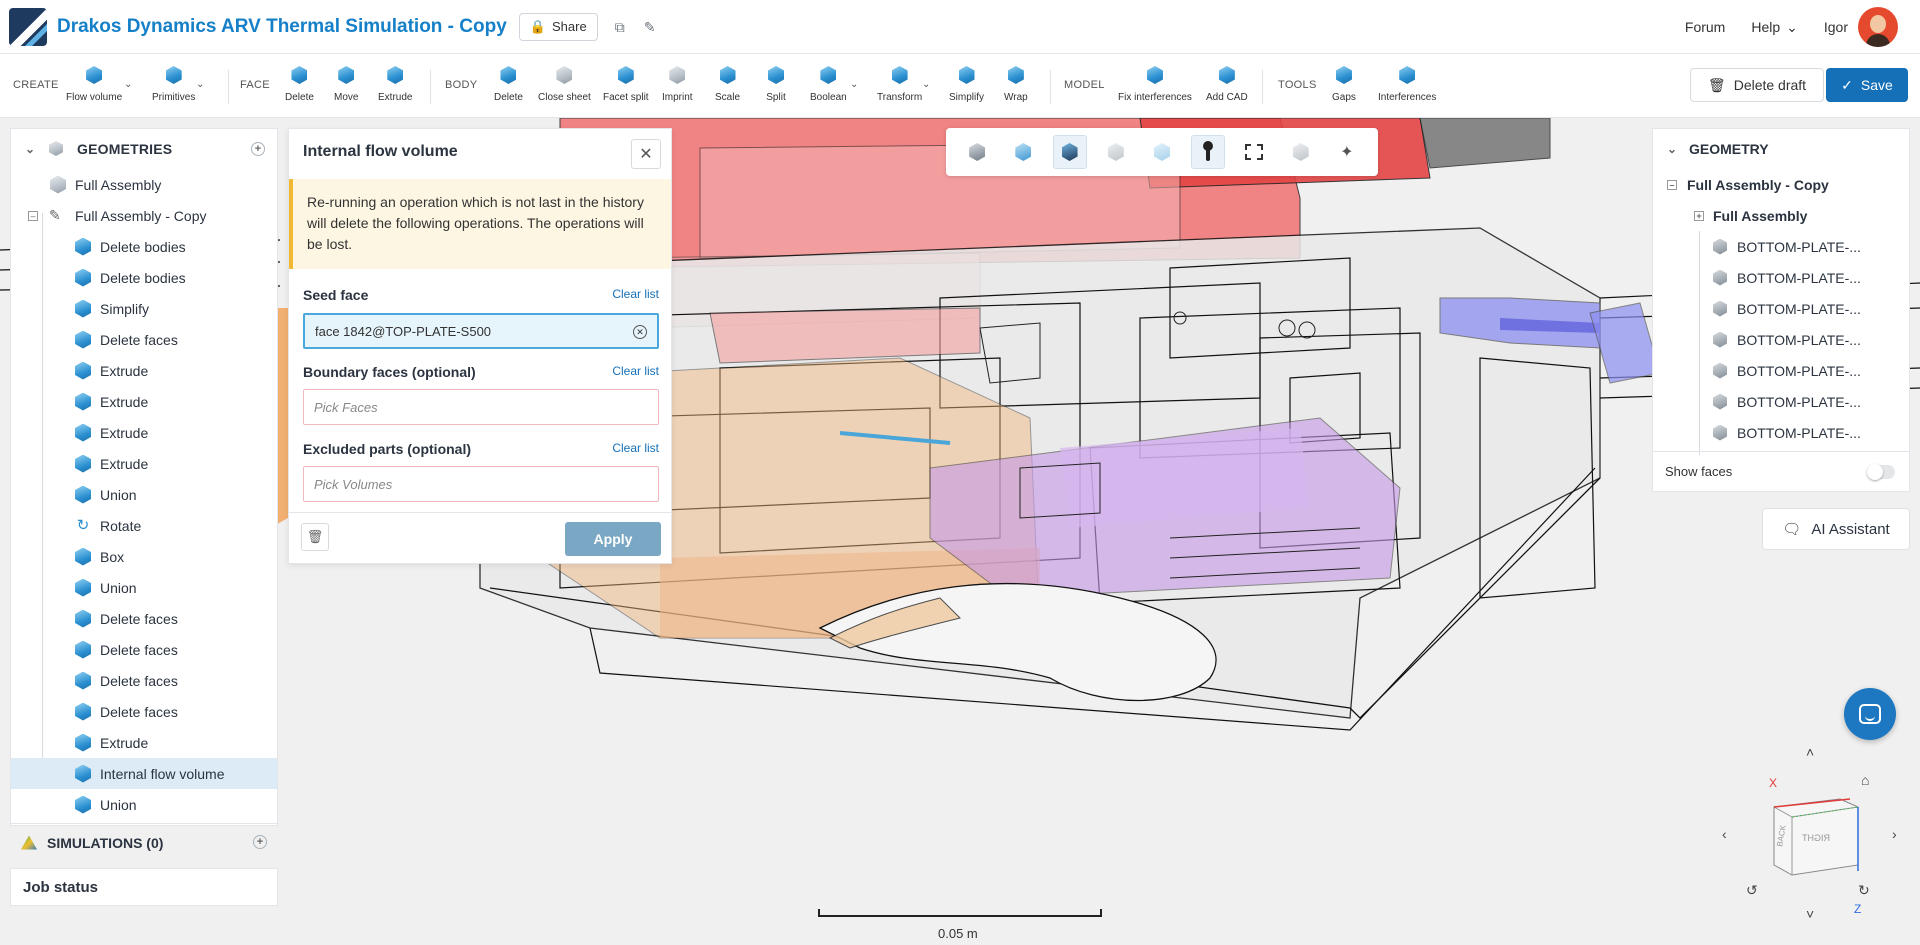 Image resolution: width=1920 pixels, height=945 pixels. I want to click on share-button: 🔒 Share, so click(558, 26).